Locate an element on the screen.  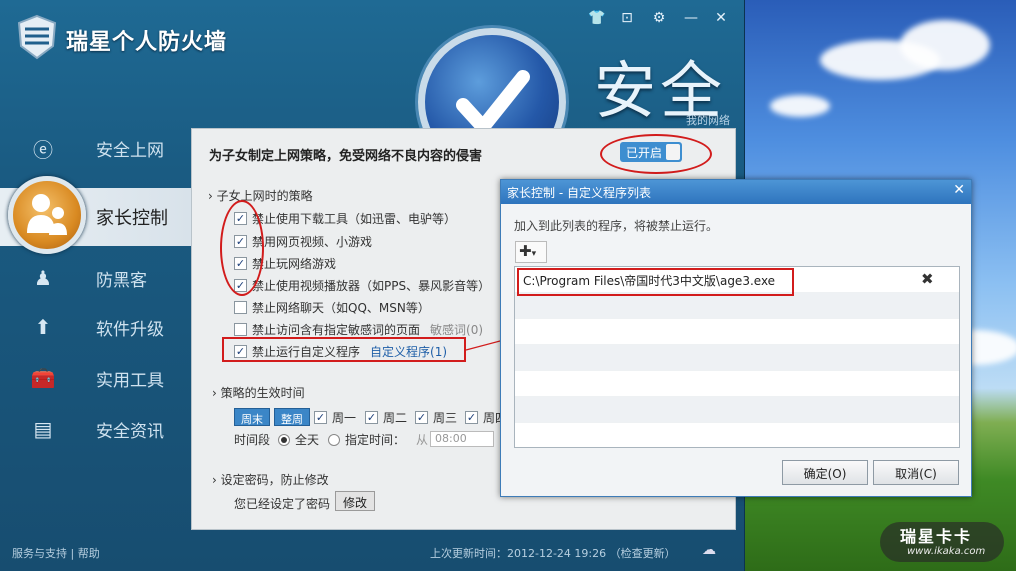
dialog-titlebar: 家长控制 - 自定义程序列表 ✕ is located at coordinates (736, 192).